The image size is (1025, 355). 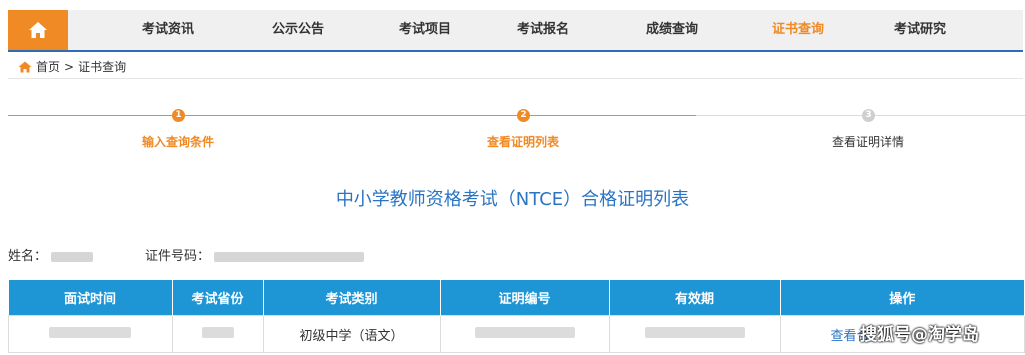 I want to click on cell-validity, so click(x=694, y=334).